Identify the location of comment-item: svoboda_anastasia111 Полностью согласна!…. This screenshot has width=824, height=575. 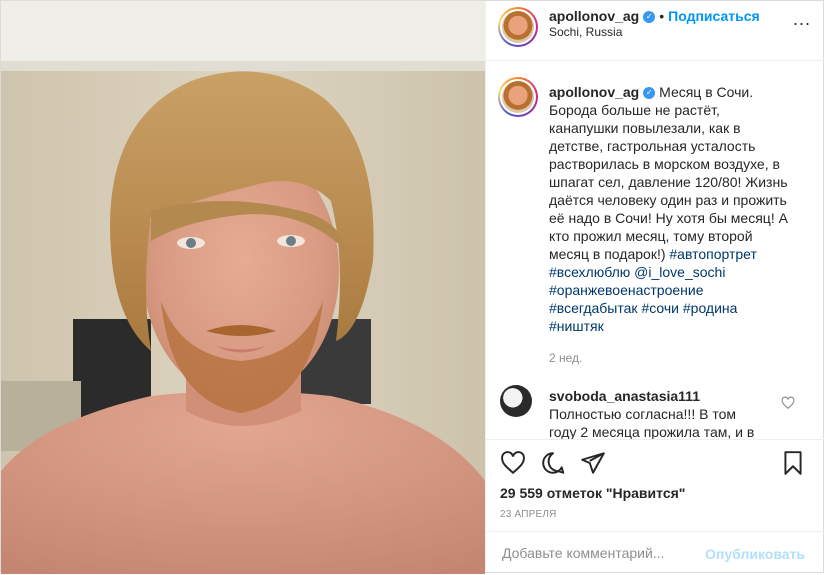
(665, 413).